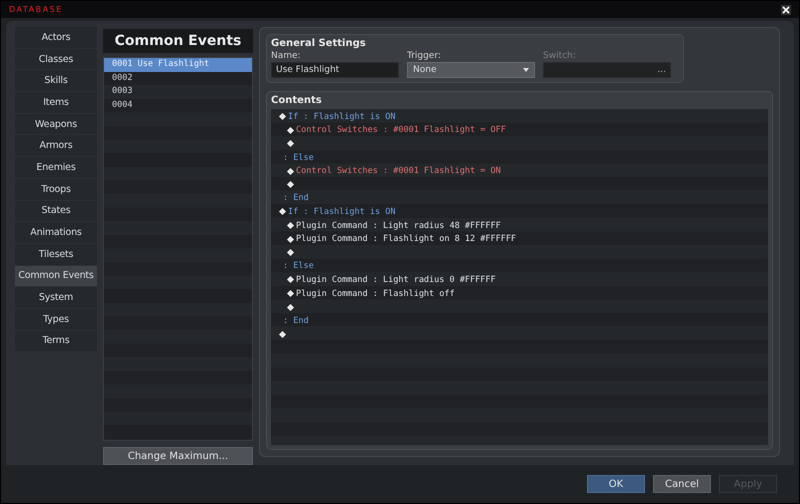 Image resolution: width=800 pixels, height=504 pixels. I want to click on event-item: 0004, so click(178, 105).